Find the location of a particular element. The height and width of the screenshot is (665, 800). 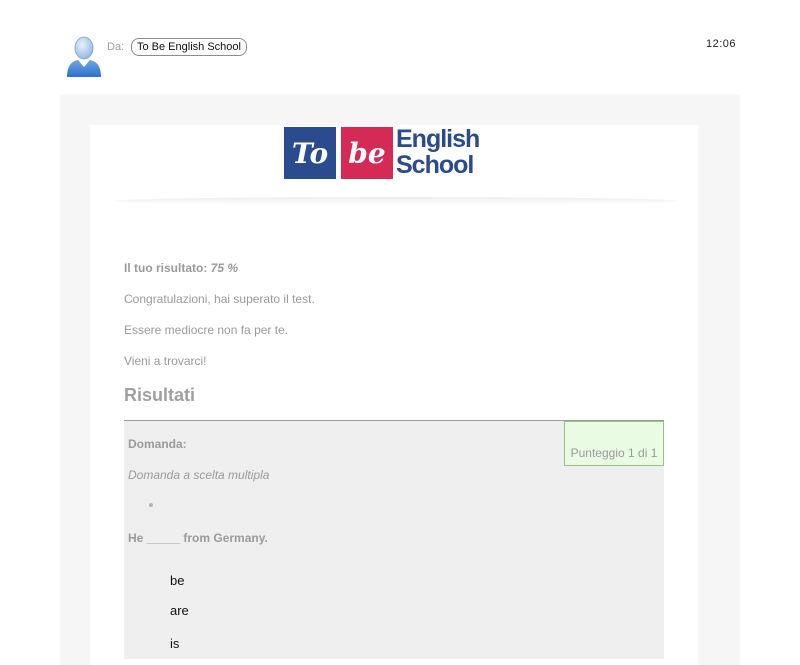

score-line: Il tuo risultato: 75 % is located at coordinates (181, 268).